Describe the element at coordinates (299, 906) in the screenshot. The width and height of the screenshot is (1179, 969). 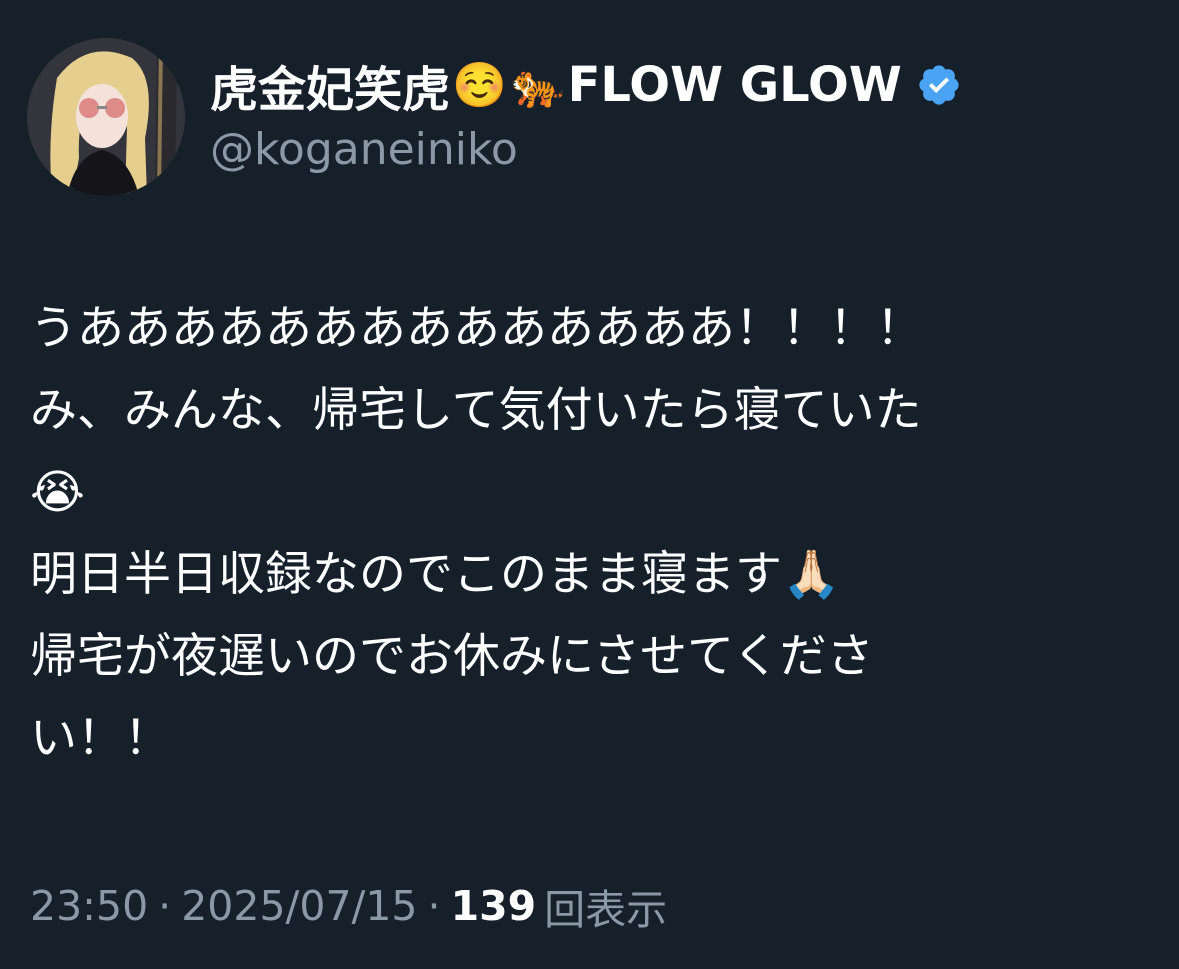
I see `tweet-date: 2025/07/15` at that location.